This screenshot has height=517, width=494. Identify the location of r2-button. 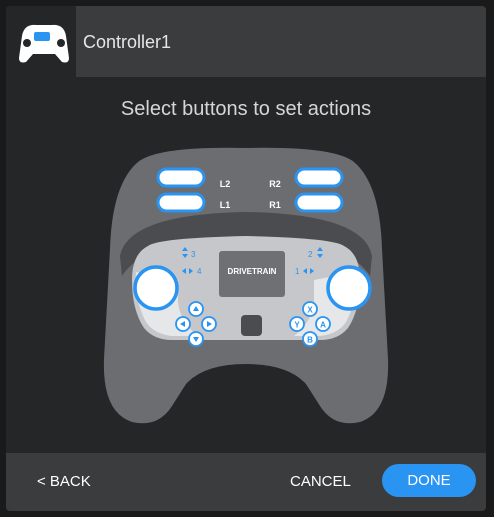
(319, 177).